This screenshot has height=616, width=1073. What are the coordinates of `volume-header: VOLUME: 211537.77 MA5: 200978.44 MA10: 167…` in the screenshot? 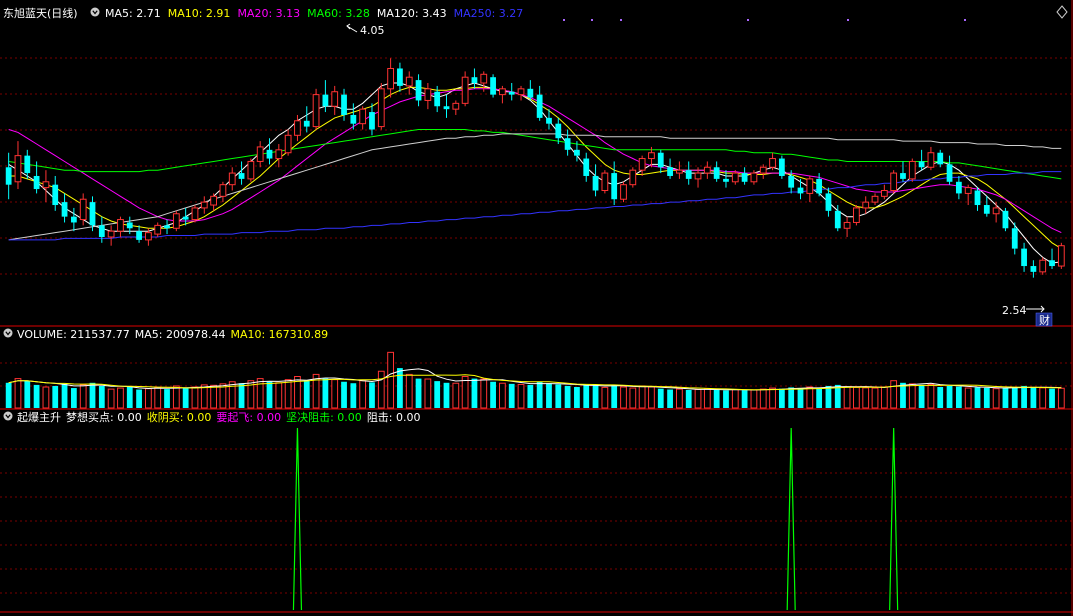 It's located at (165, 334).